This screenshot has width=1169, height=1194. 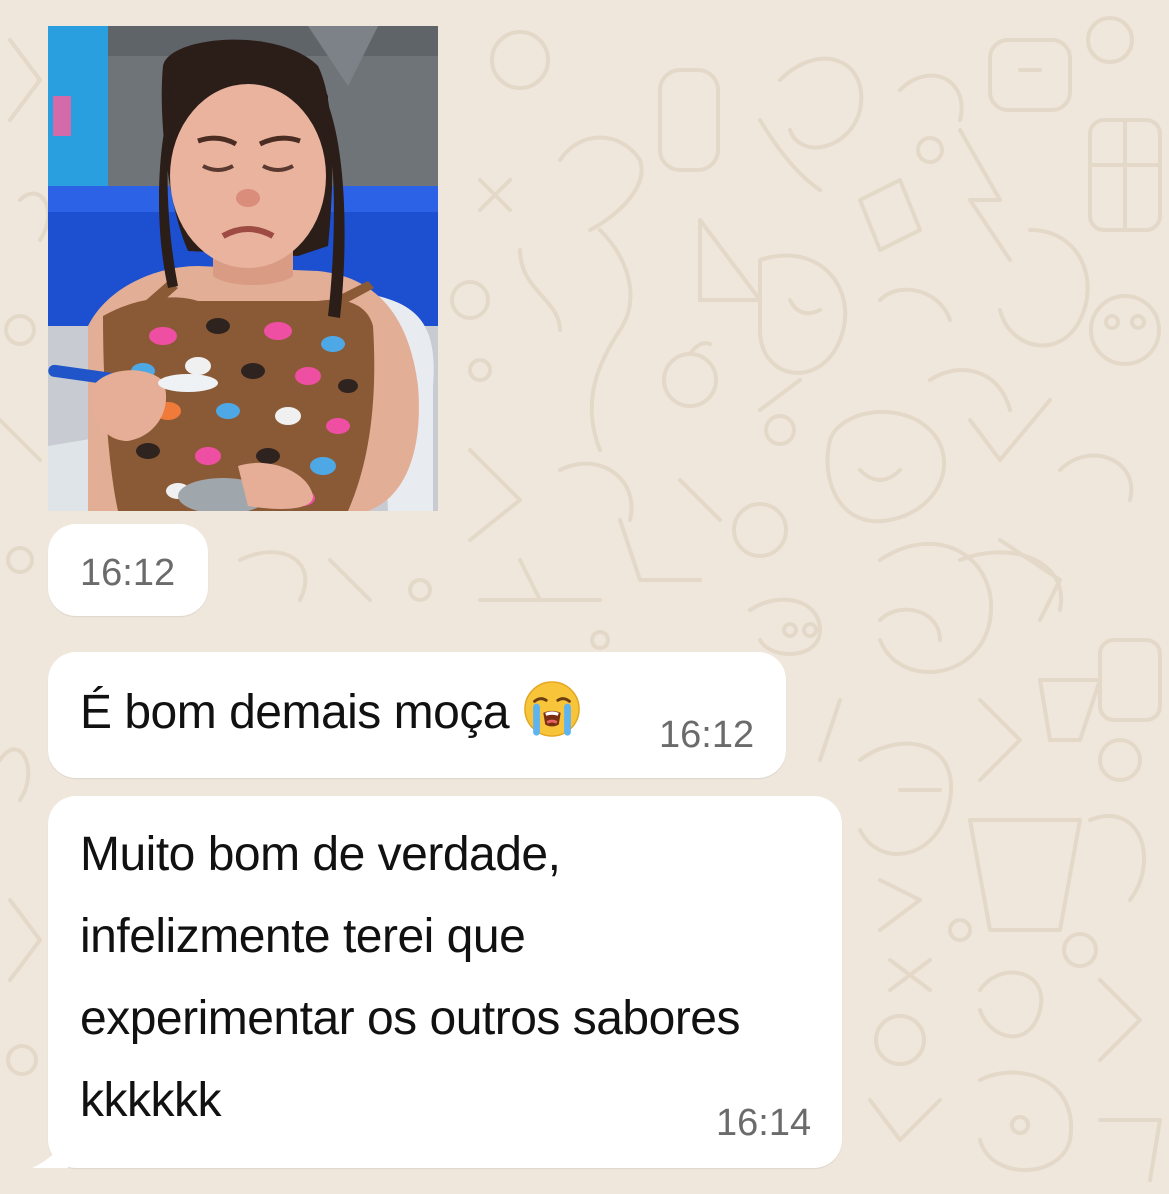 What do you see at coordinates (764, 1123) in the screenshot?
I see `message-time: 16:14` at bounding box center [764, 1123].